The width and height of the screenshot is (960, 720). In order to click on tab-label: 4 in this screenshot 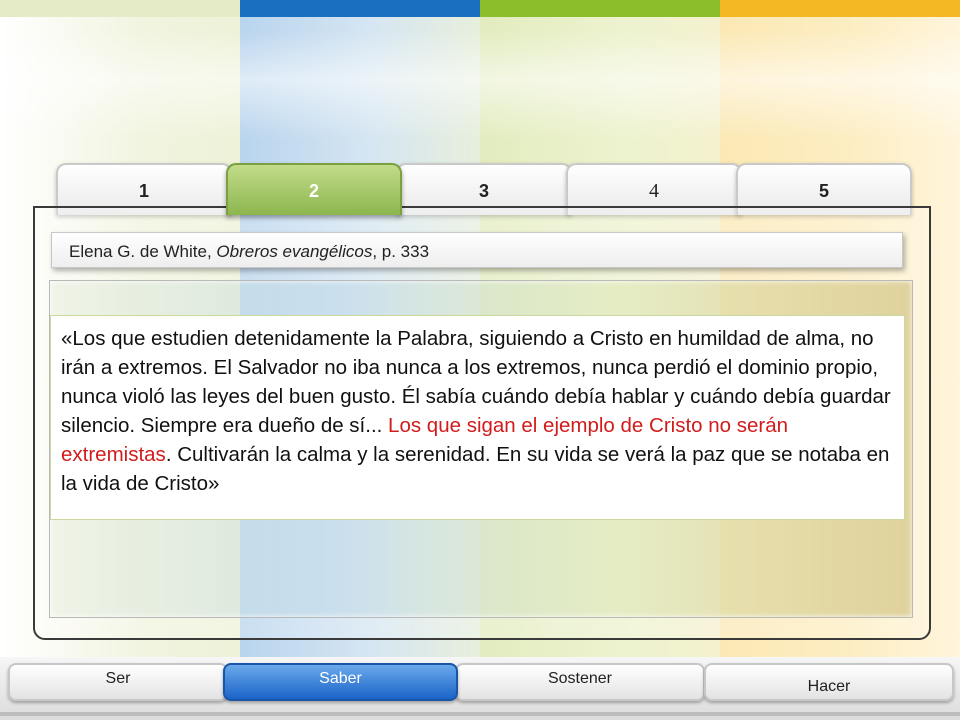, I will do `click(654, 191)`.